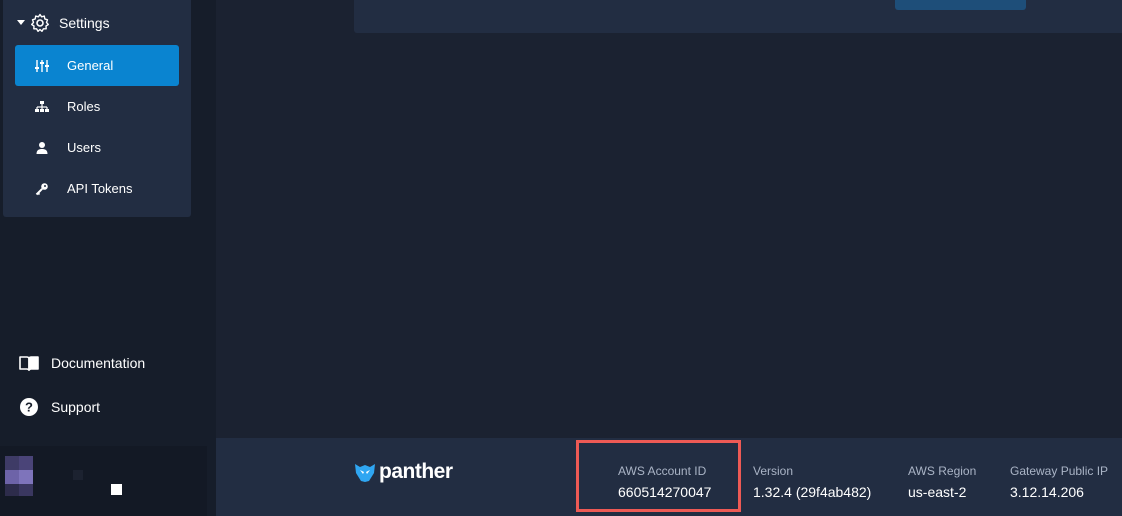 The image size is (1122, 516). What do you see at coordinates (98, 363) in the screenshot?
I see `documentation-label: Documentation` at bounding box center [98, 363].